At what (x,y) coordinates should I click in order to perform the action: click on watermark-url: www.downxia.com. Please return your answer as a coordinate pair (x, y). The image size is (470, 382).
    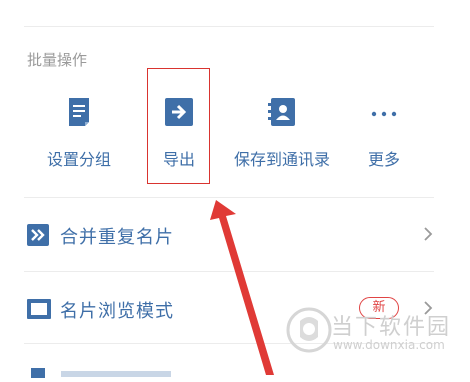
    Looking at the image, I should click on (389, 345).